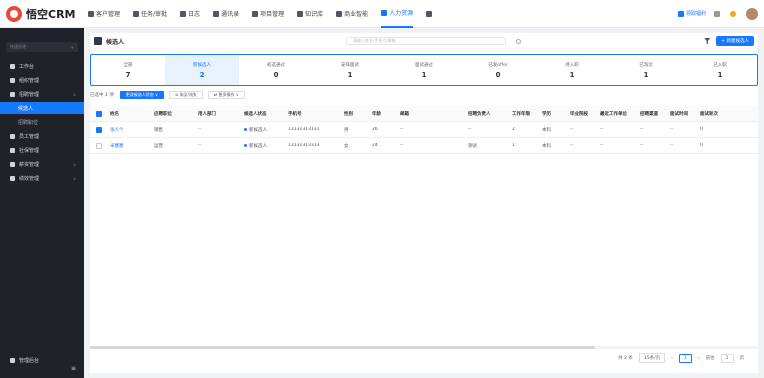  I want to click on scrollbar-thumb, so click(342, 347).